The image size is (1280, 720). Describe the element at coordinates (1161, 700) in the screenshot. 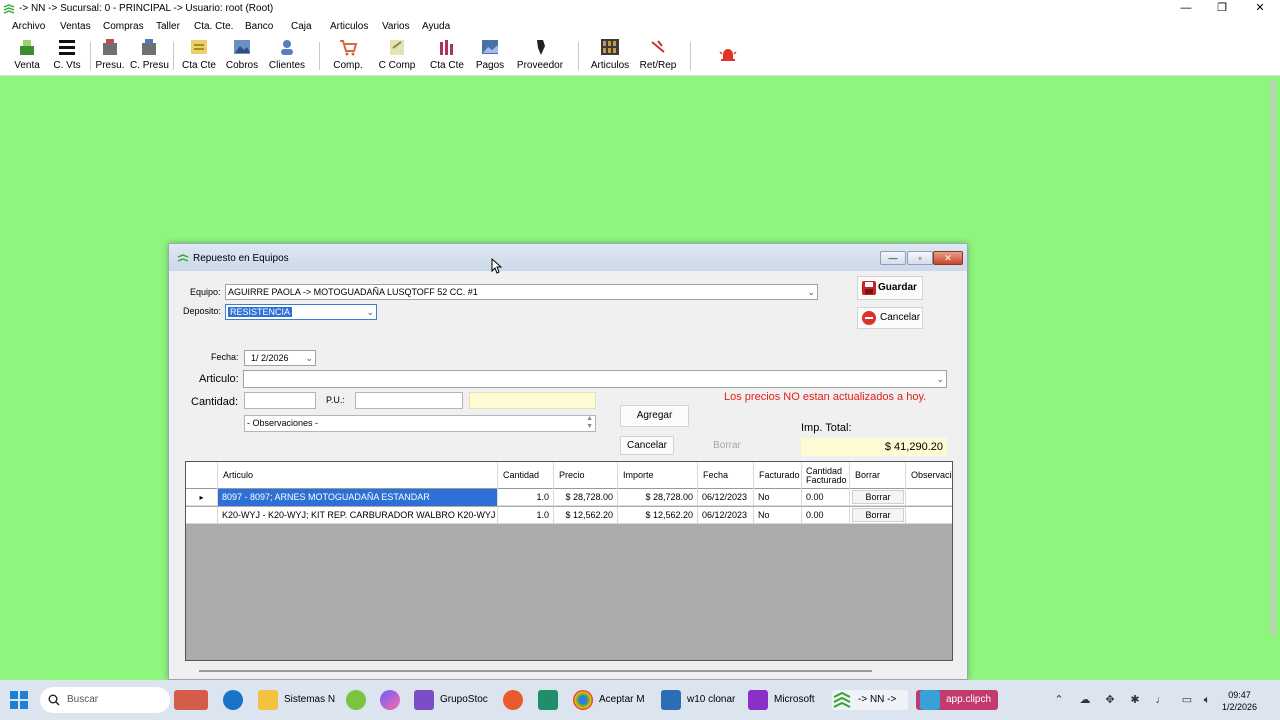

I see `microphone-icon: ♩` at that location.